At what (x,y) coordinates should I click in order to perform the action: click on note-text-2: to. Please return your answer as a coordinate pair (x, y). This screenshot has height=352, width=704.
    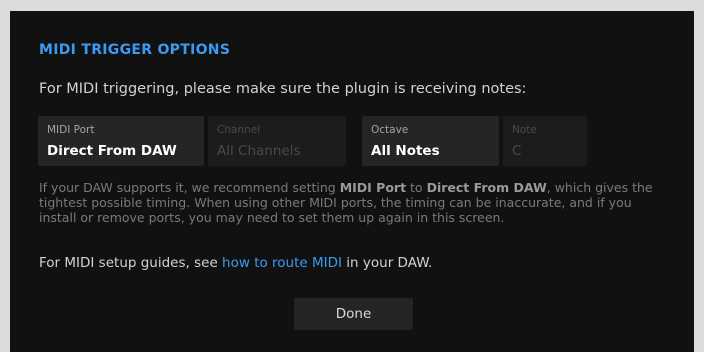
    Looking at the image, I should click on (416, 187).